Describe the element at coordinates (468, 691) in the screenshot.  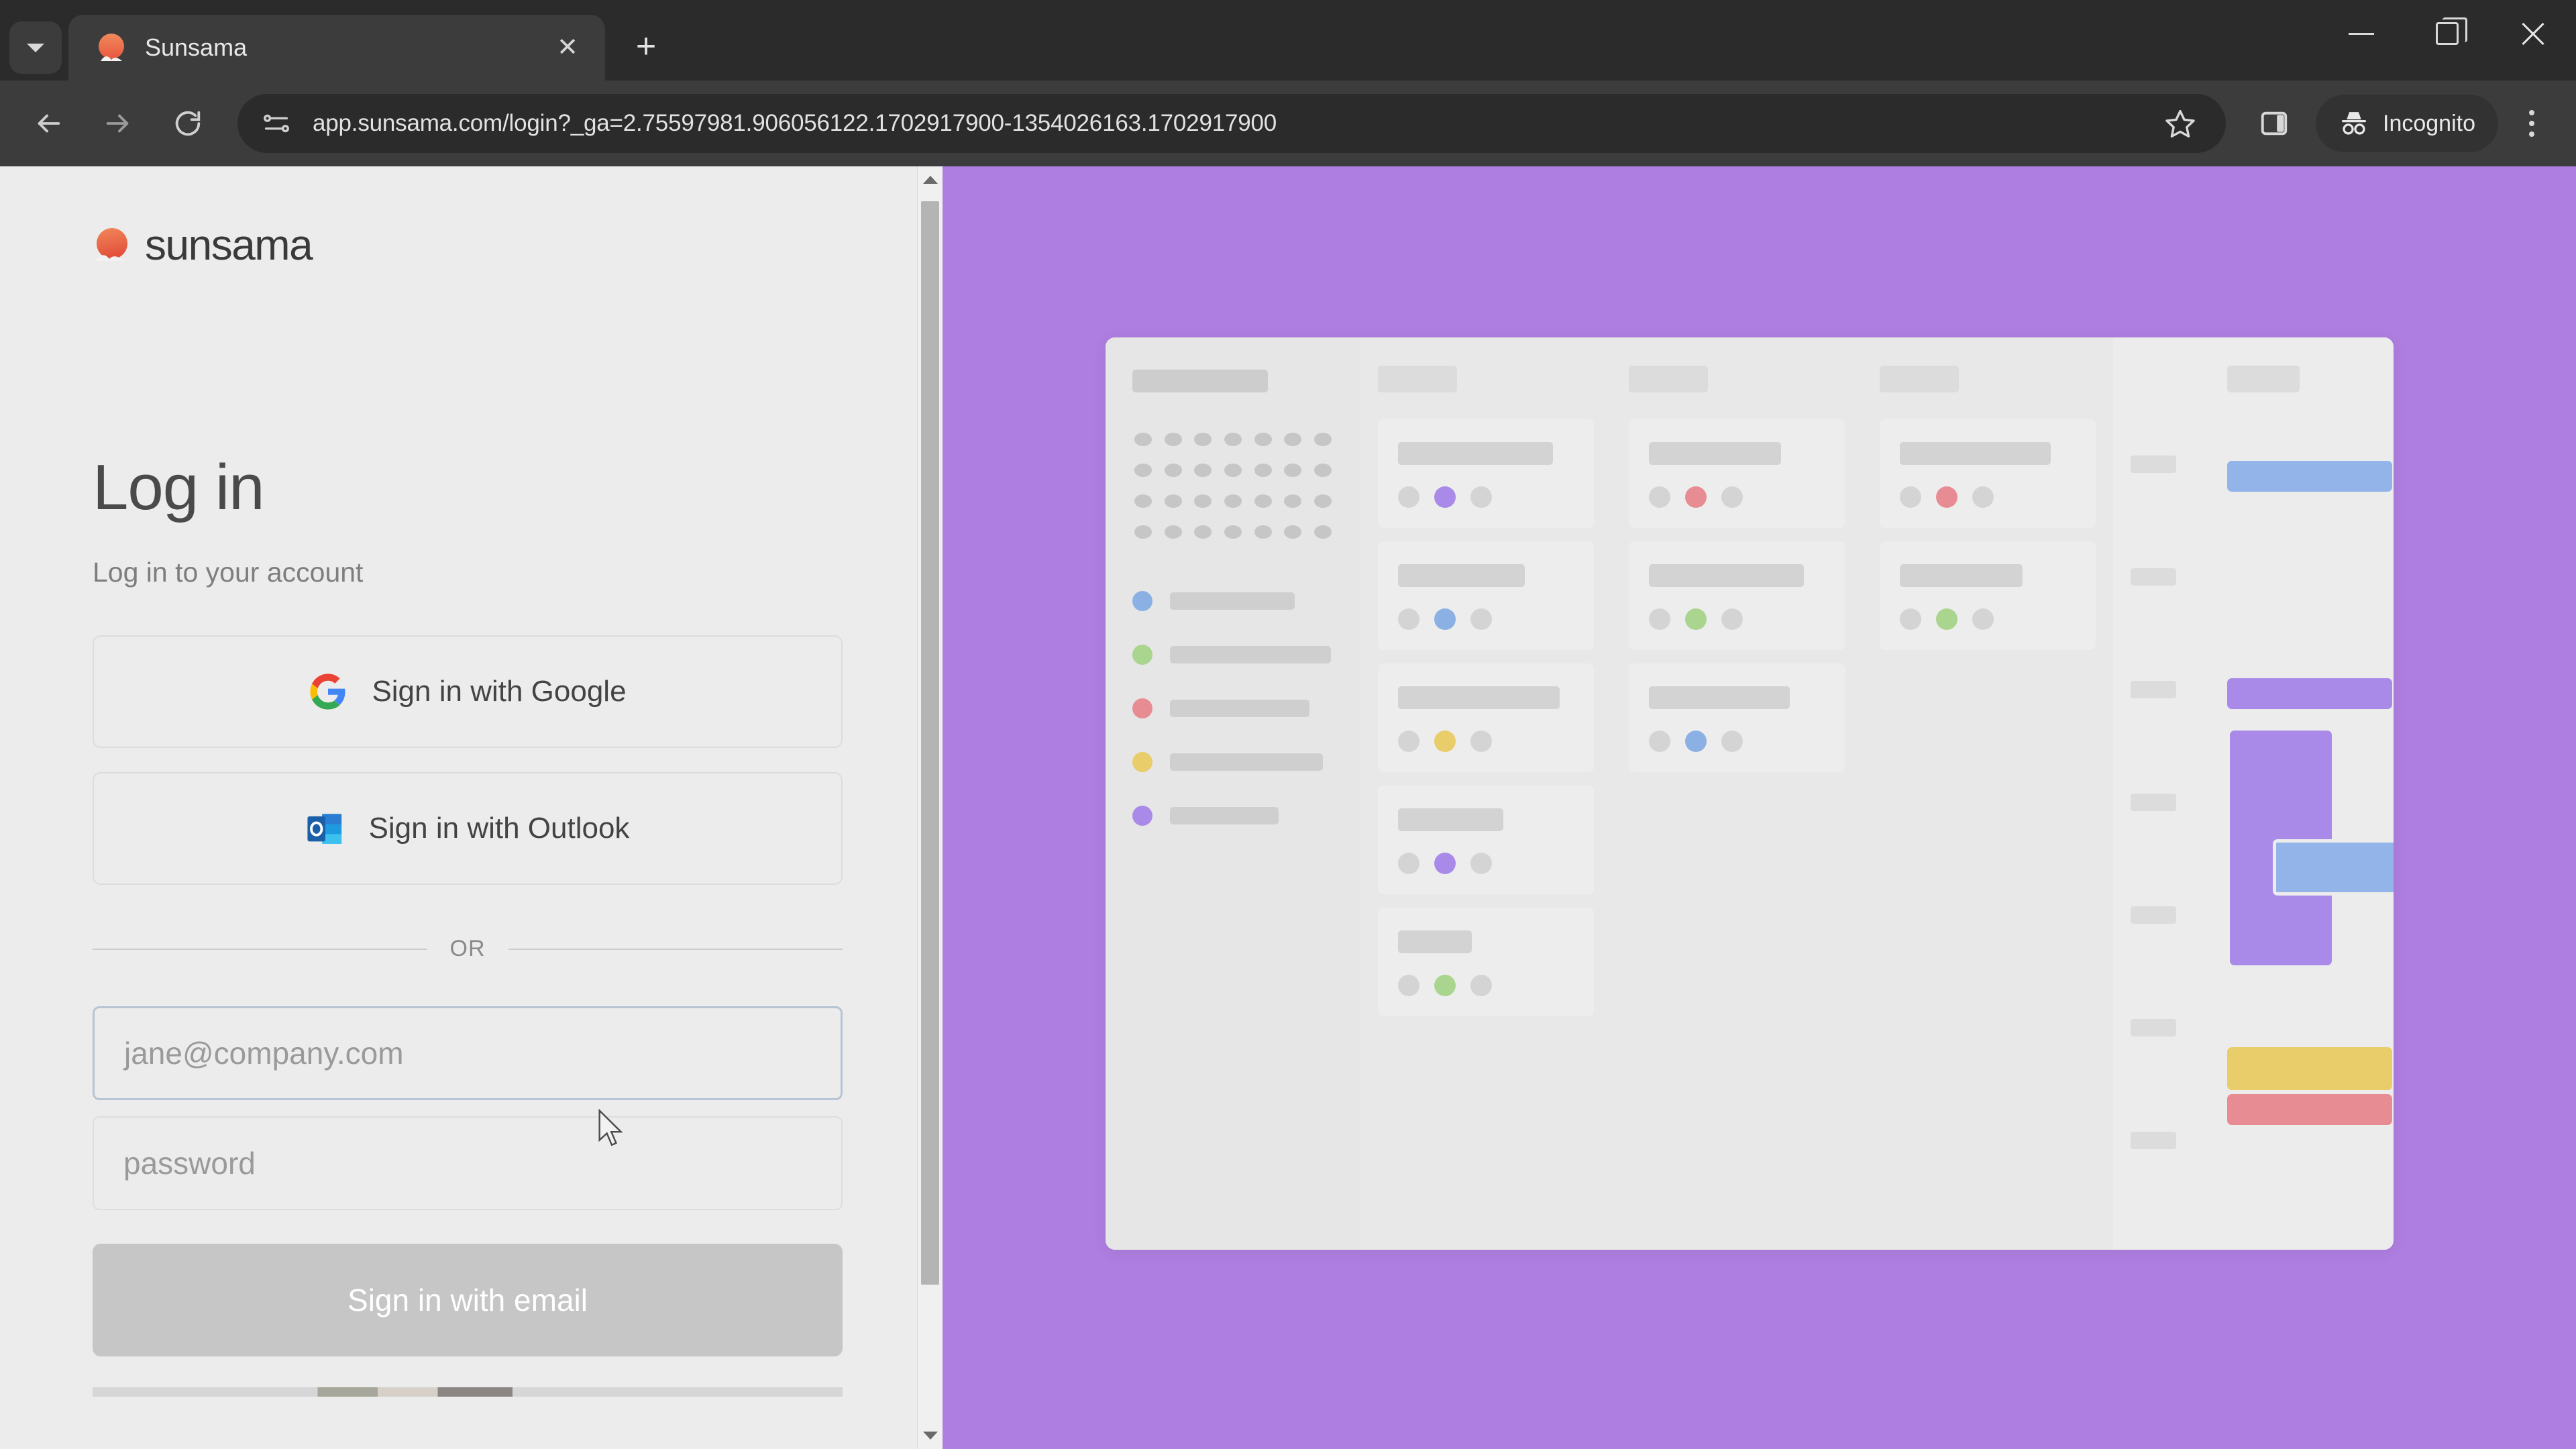
I see `sign-in-with-google-button: Sign in with Google` at that location.